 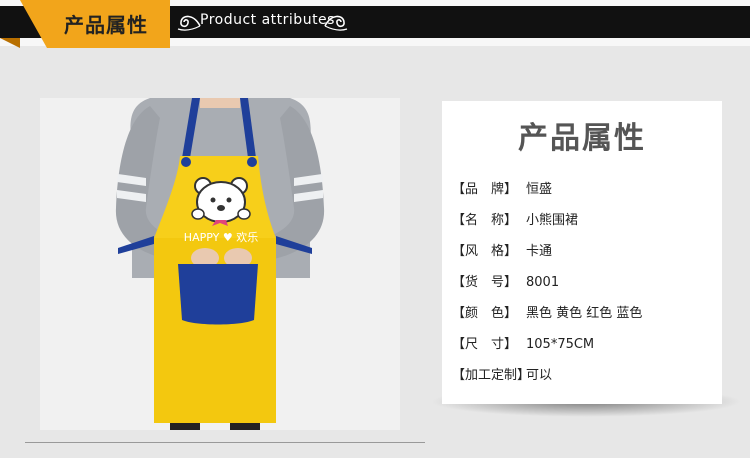 What do you see at coordinates (485, 189) in the screenshot?
I see `attribute-label: 【品 牌】` at bounding box center [485, 189].